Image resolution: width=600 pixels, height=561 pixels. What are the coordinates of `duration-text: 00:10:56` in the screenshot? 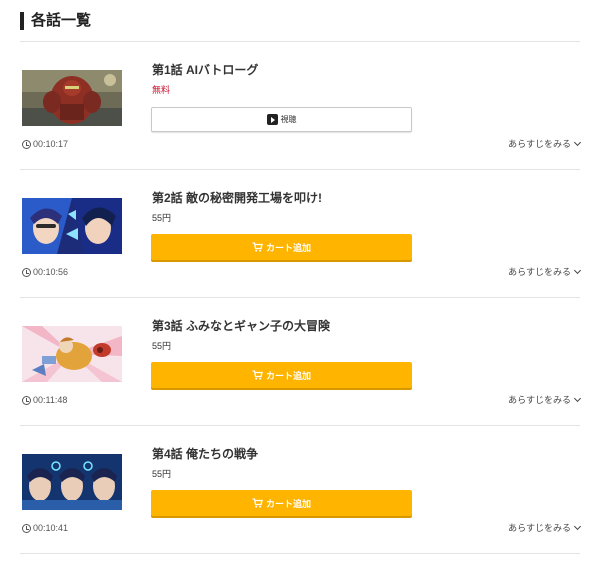 It's located at (51, 272).